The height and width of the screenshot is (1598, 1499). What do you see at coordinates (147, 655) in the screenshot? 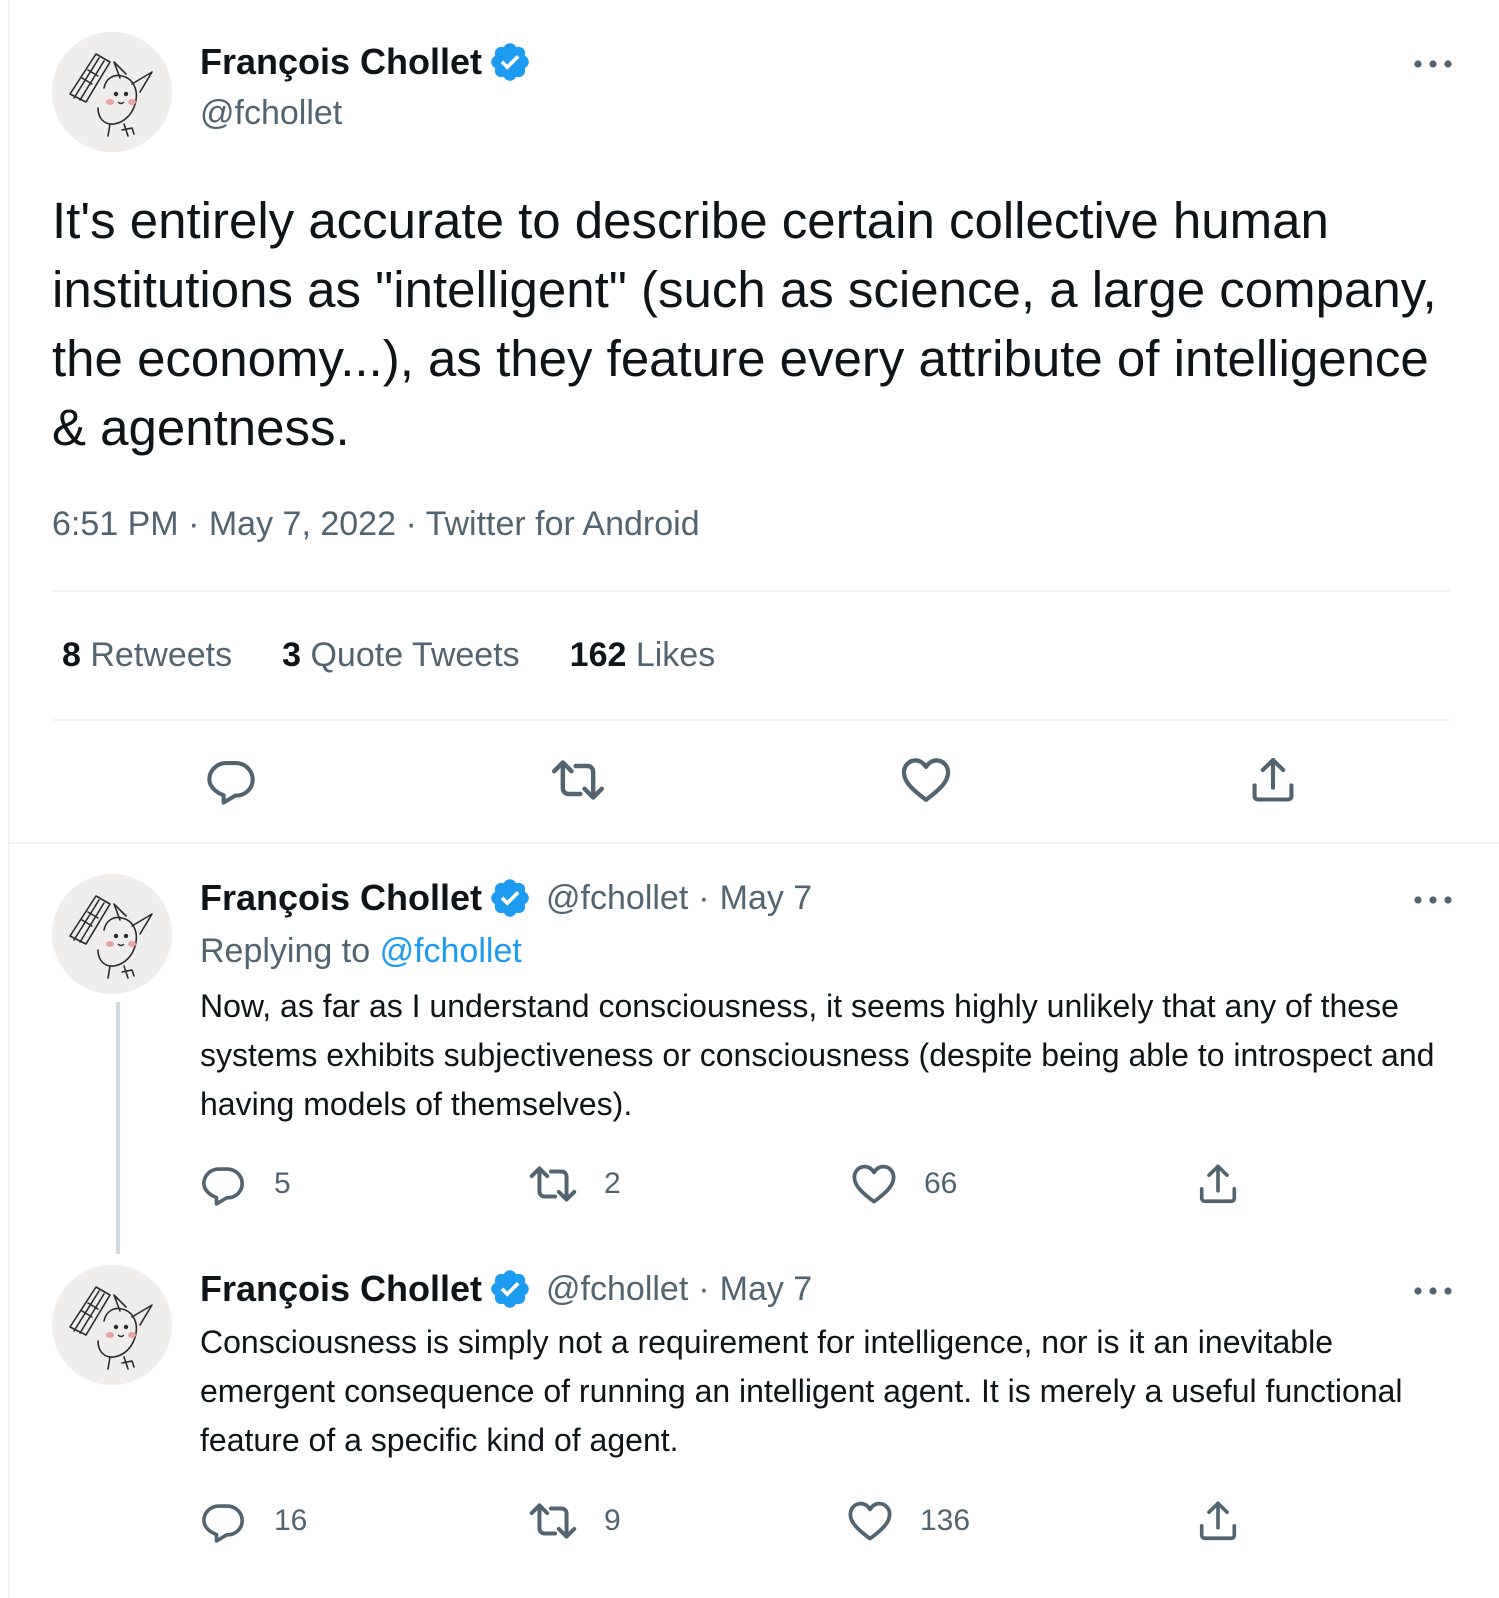
I see `retweets-stat: 8 Retweets` at bounding box center [147, 655].